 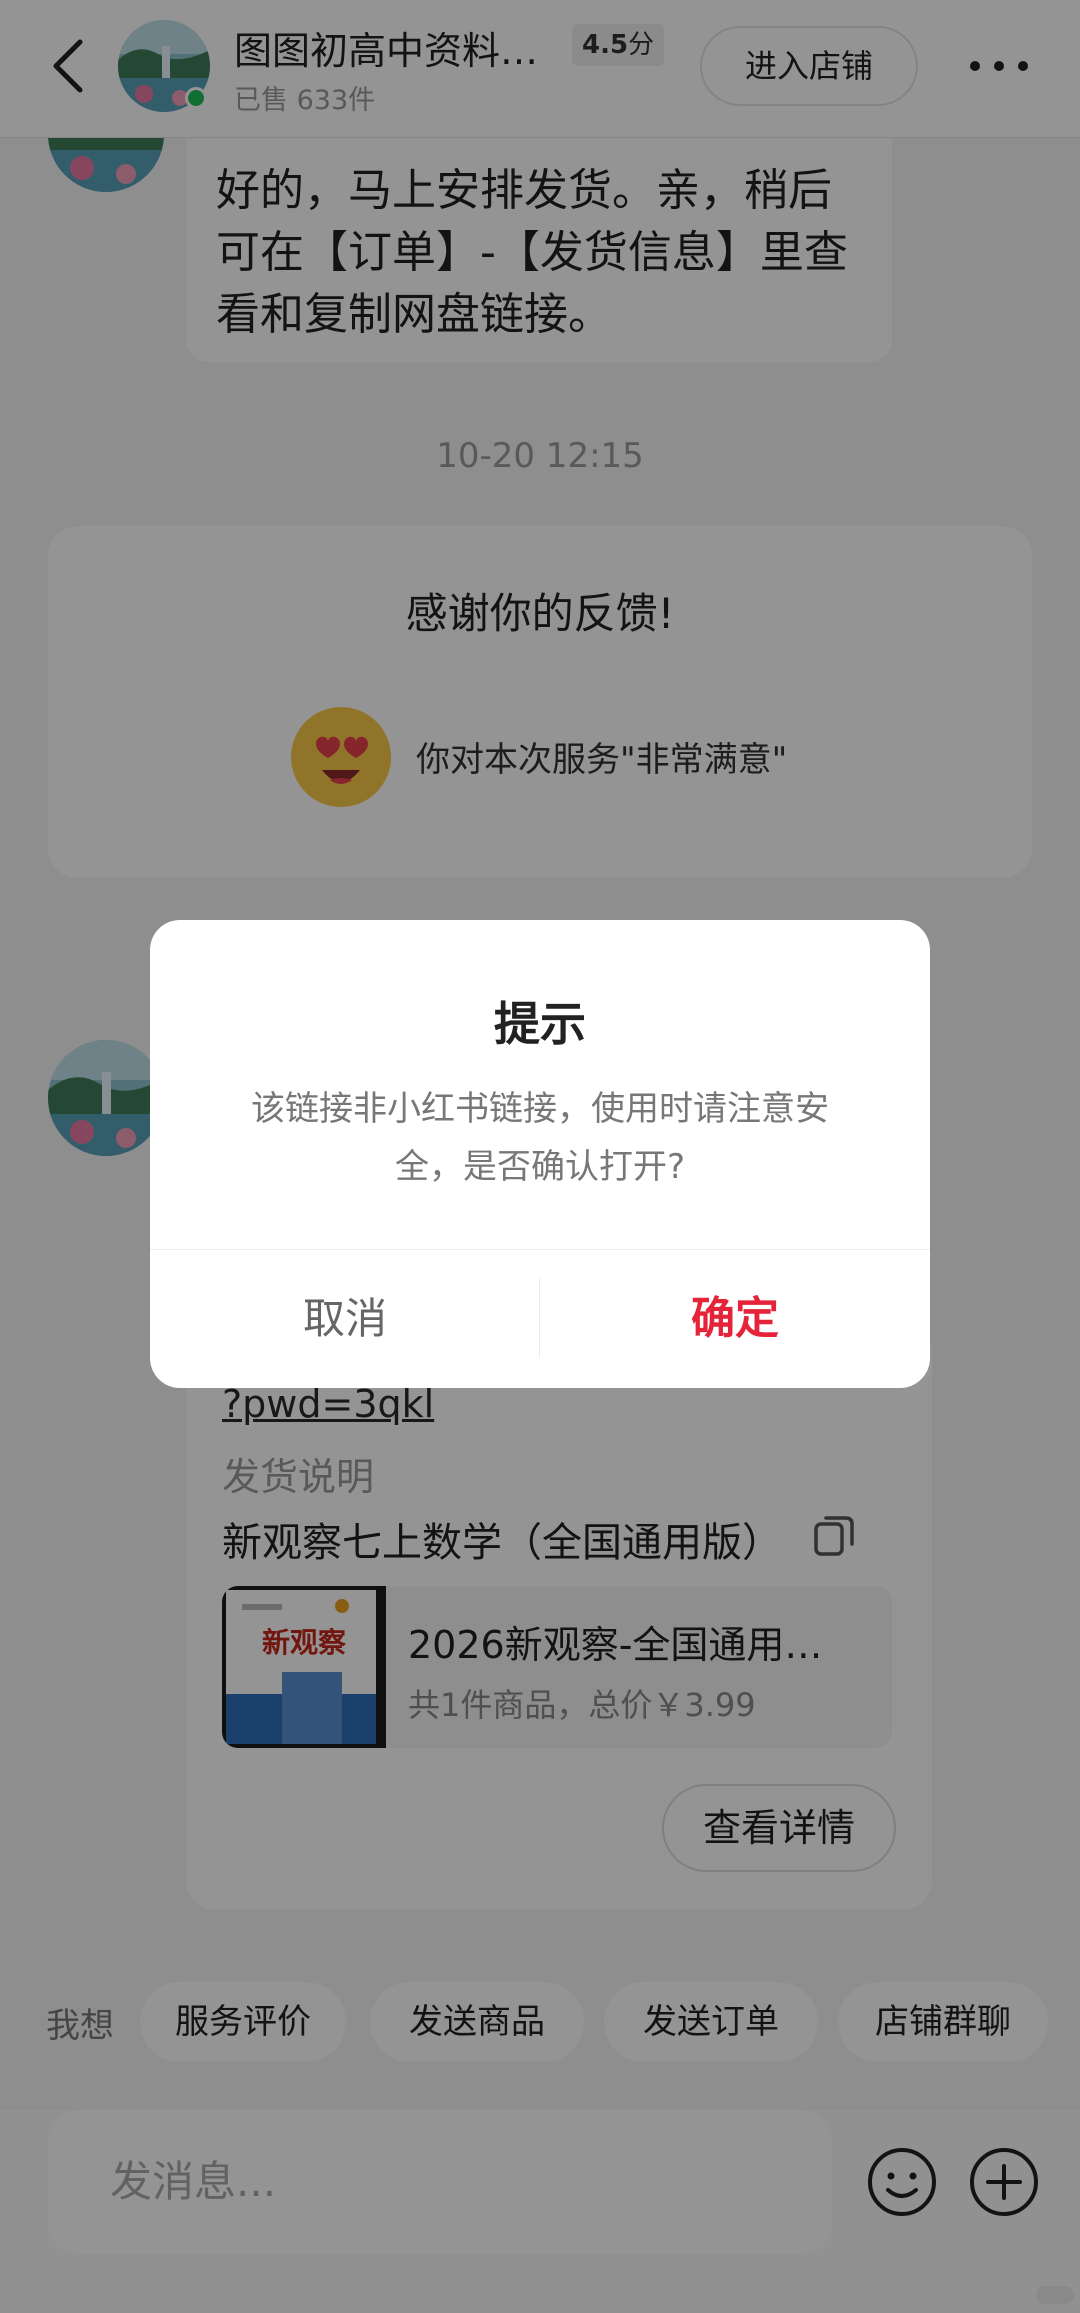 What do you see at coordinates (345, 1319) in the screenshot?
I see `dialog-cancel-button: 取消` at bounding box center [345, 1319].